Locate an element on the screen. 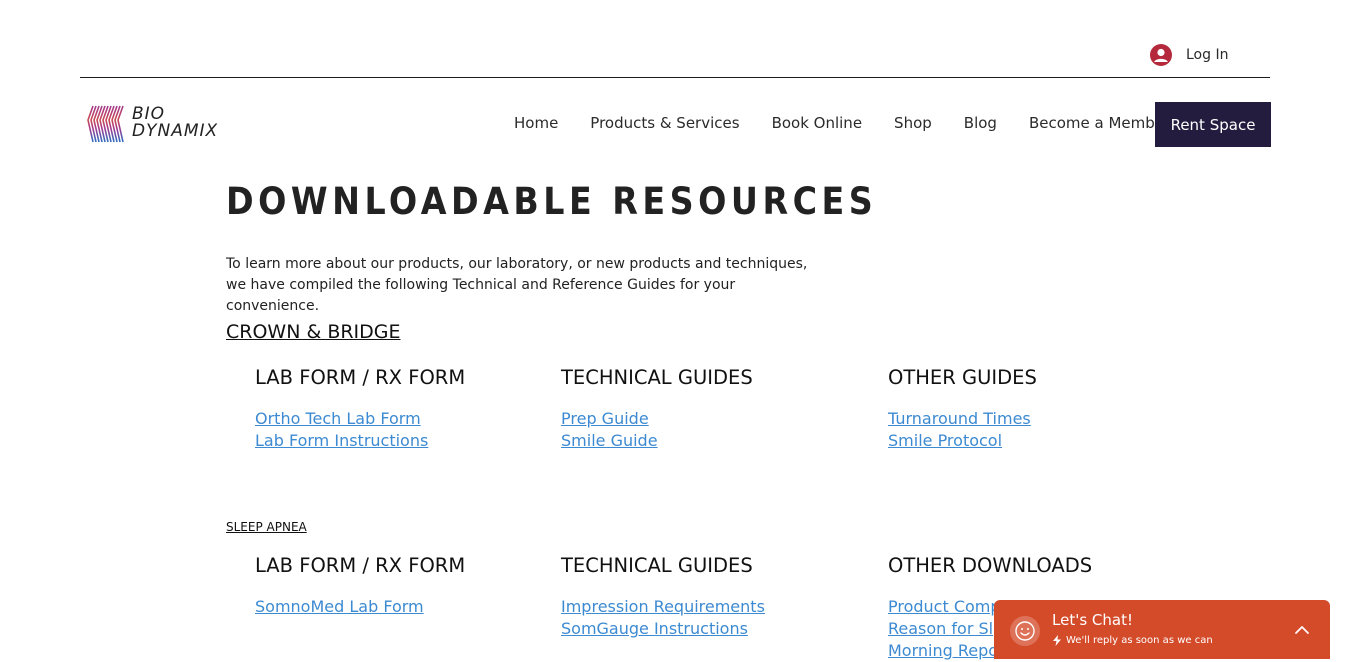 This screenshot has width=1351, height=662. logo-text: BIO DYNAMIX is located at coordinates (175, 123).